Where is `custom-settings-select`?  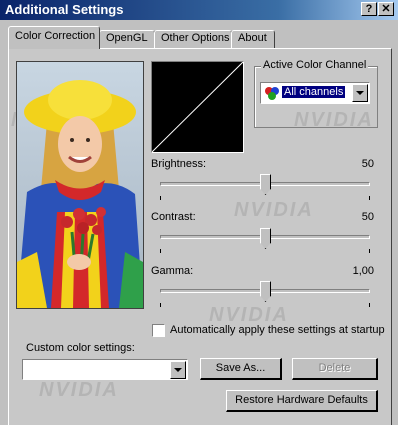
custom-settings-select is located at coordinates (105, 369).